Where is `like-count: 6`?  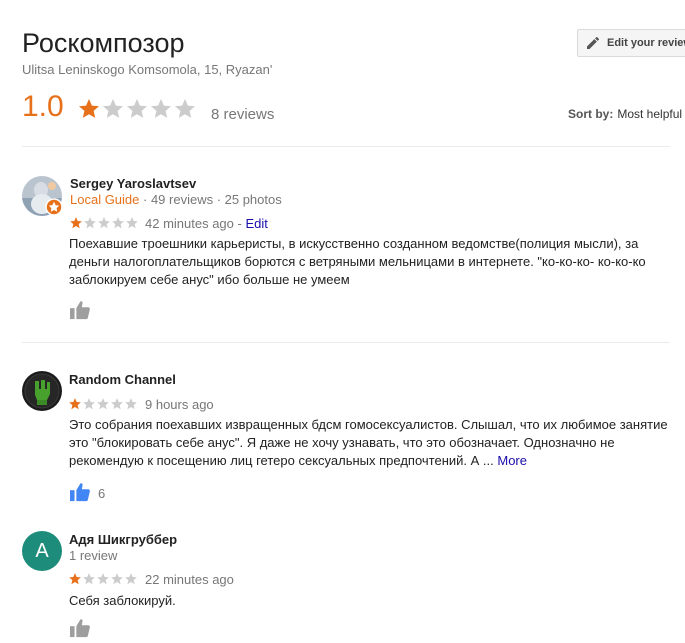
like-count: 6 is located at coordinates (102, 493).